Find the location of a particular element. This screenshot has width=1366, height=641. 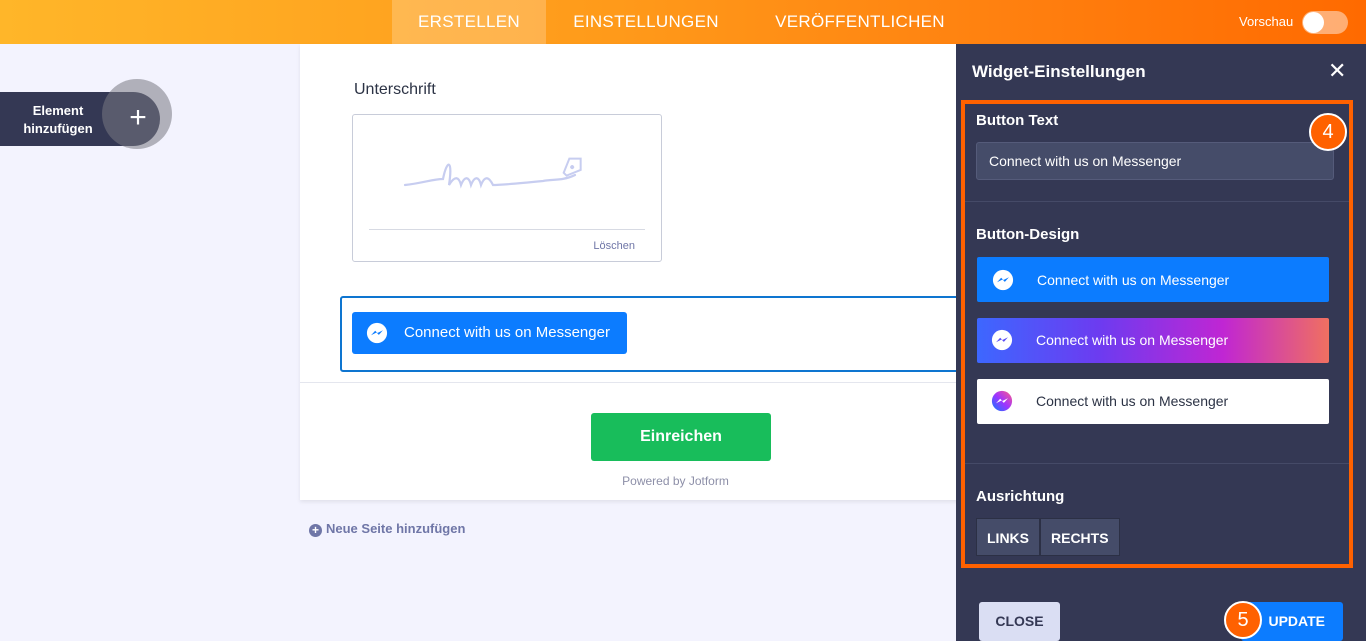

card-divider is located at coordinates (650, 382).